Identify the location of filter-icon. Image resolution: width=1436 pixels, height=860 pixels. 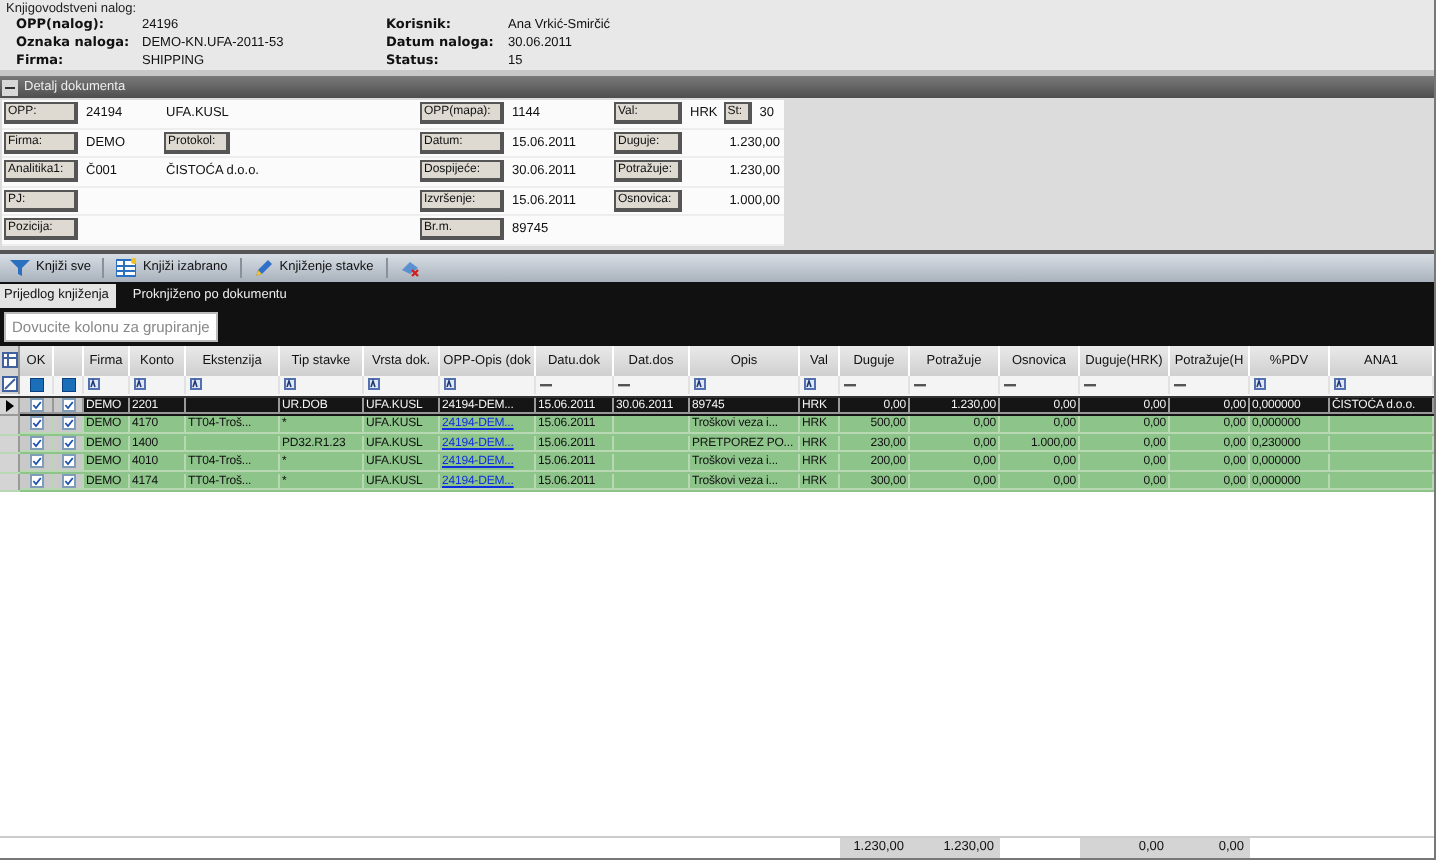
(9, 384).